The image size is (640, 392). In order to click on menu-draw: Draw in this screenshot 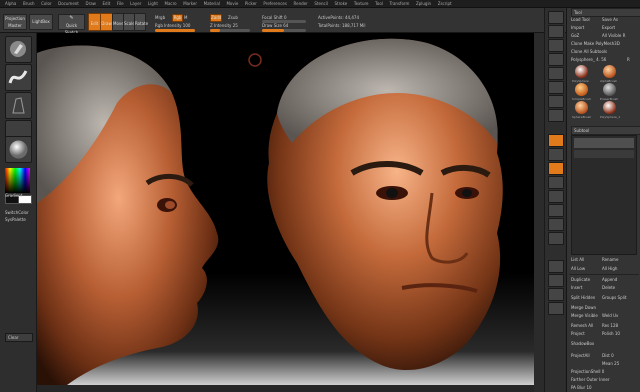, I will do `click(90, 3)`.